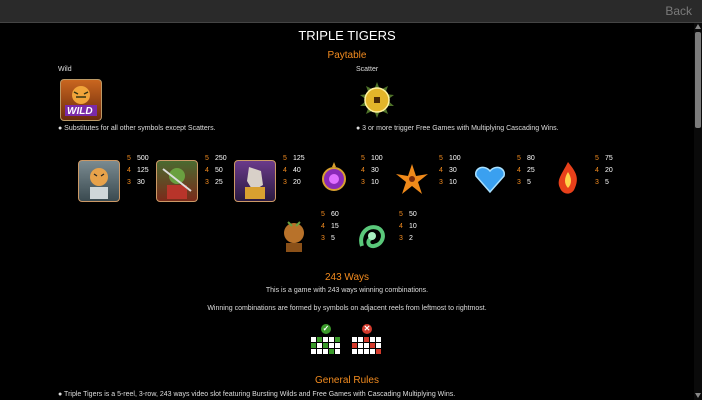  Describe the element at coordinates (294, 170) in the screenshot. I see `paytable-values: 5 125 4 40 3 20` at that location.